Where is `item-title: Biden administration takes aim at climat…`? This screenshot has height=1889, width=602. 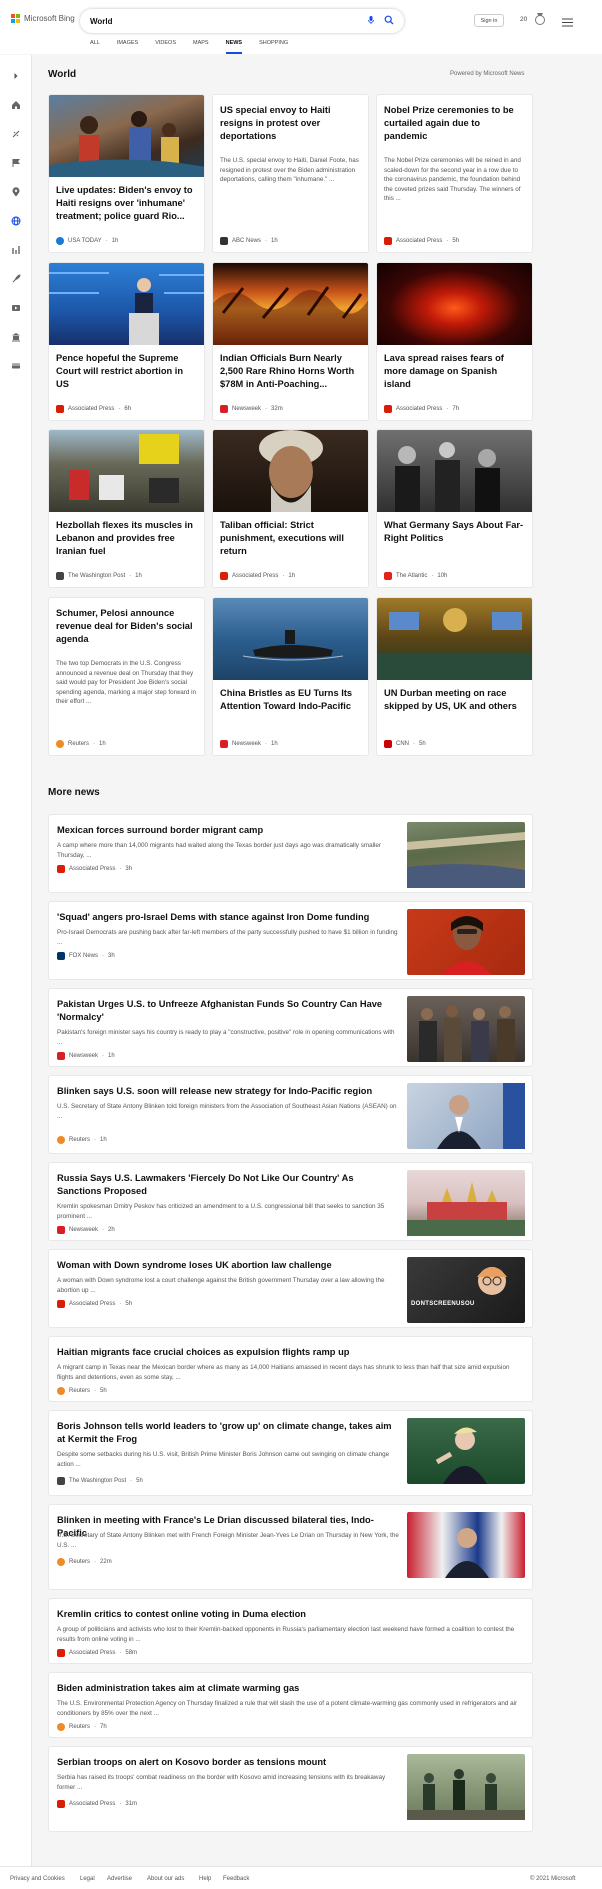 item-title: Biden administration takes aim at climat… is located at coordinates (290, 1688).